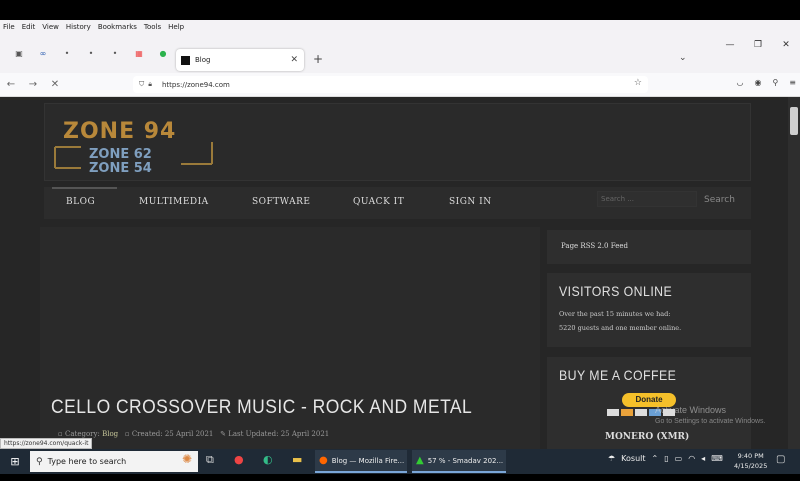 This screenshot has width=800, height=481. Describe the element at coordinates (378, 202) in the screenshot. I see `nav-quack-it: QUACK IT` at that location.